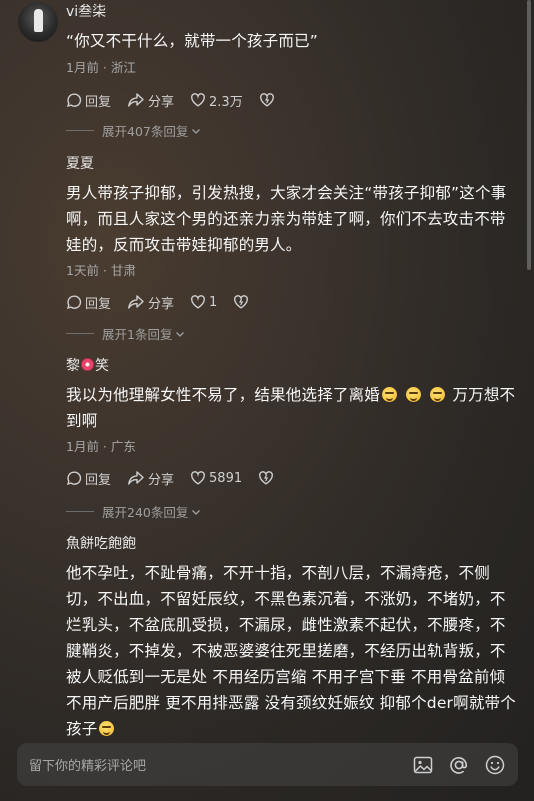 The width and height of the screenshot is (534, 801). I want to click on expand-replies-button: 展开240条回复, so click(134, 511).